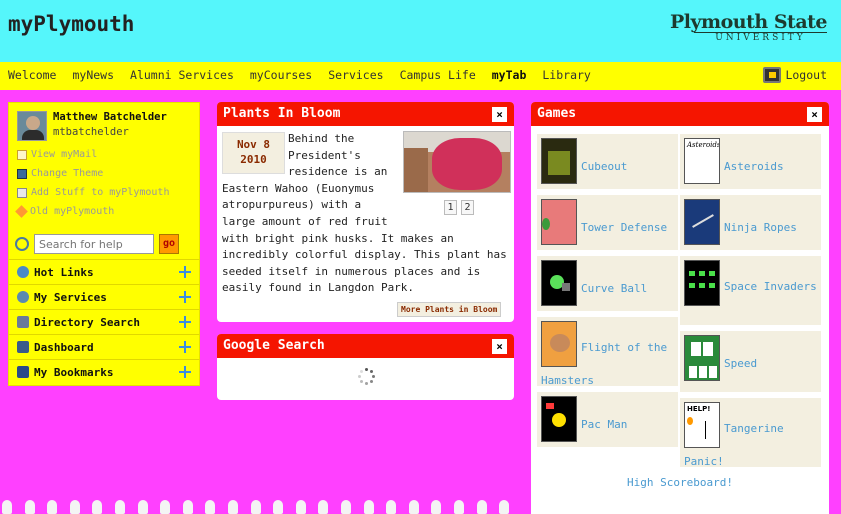 The image size is (841, 514). Describe the element at coordinates (91, 132) in the screenshot. I see `user-id: mtbatchelder` at that location.